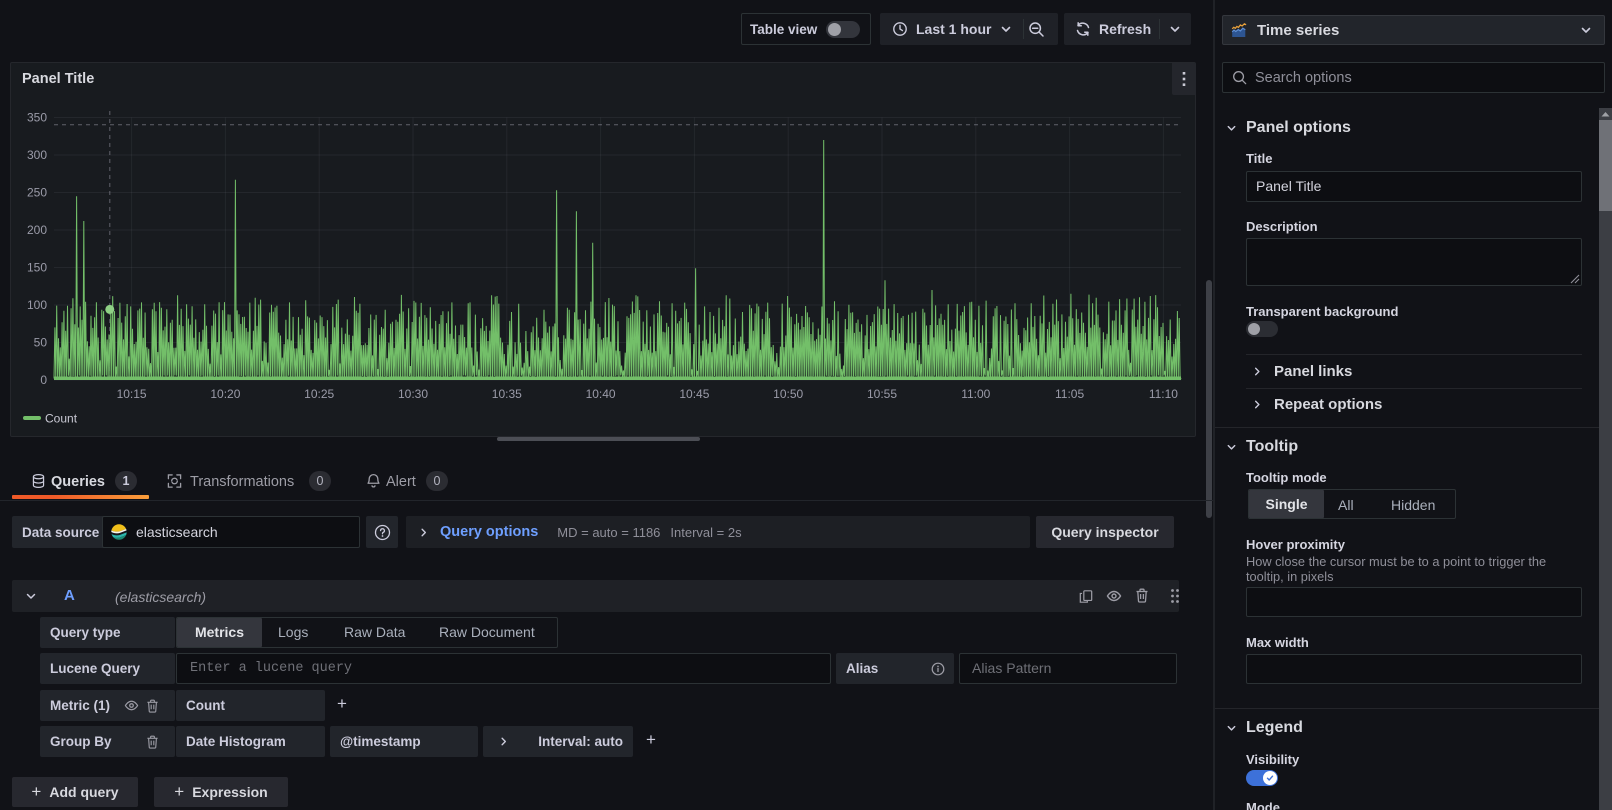 The width and height of the screenshot is (1612, 810). I want to click on svg-text: 10:55, so click(882, 394).